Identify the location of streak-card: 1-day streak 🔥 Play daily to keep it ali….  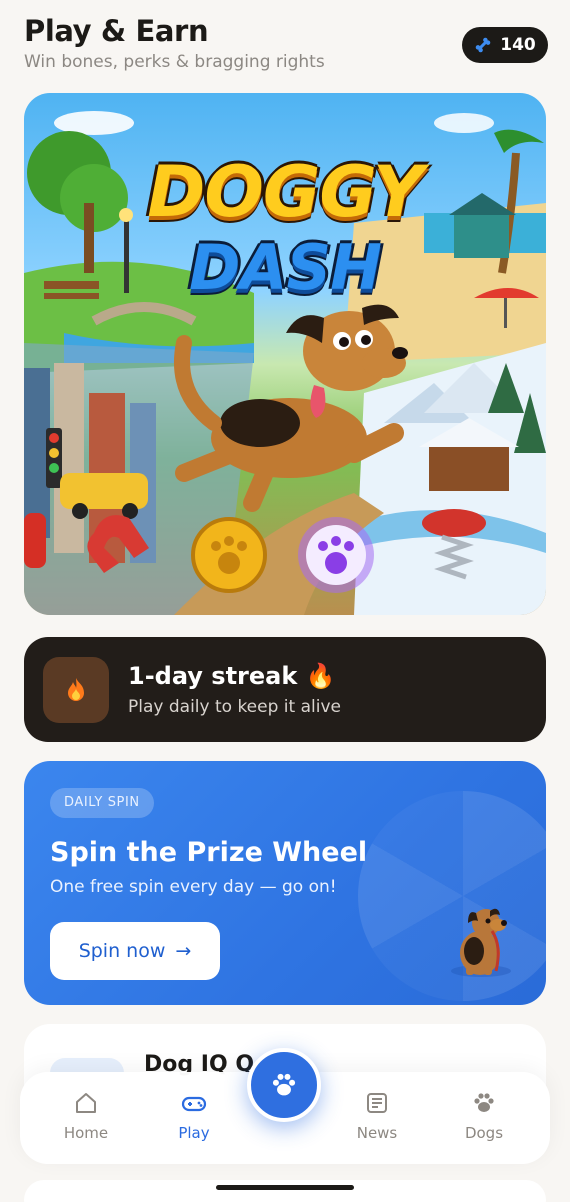
(285, 689).